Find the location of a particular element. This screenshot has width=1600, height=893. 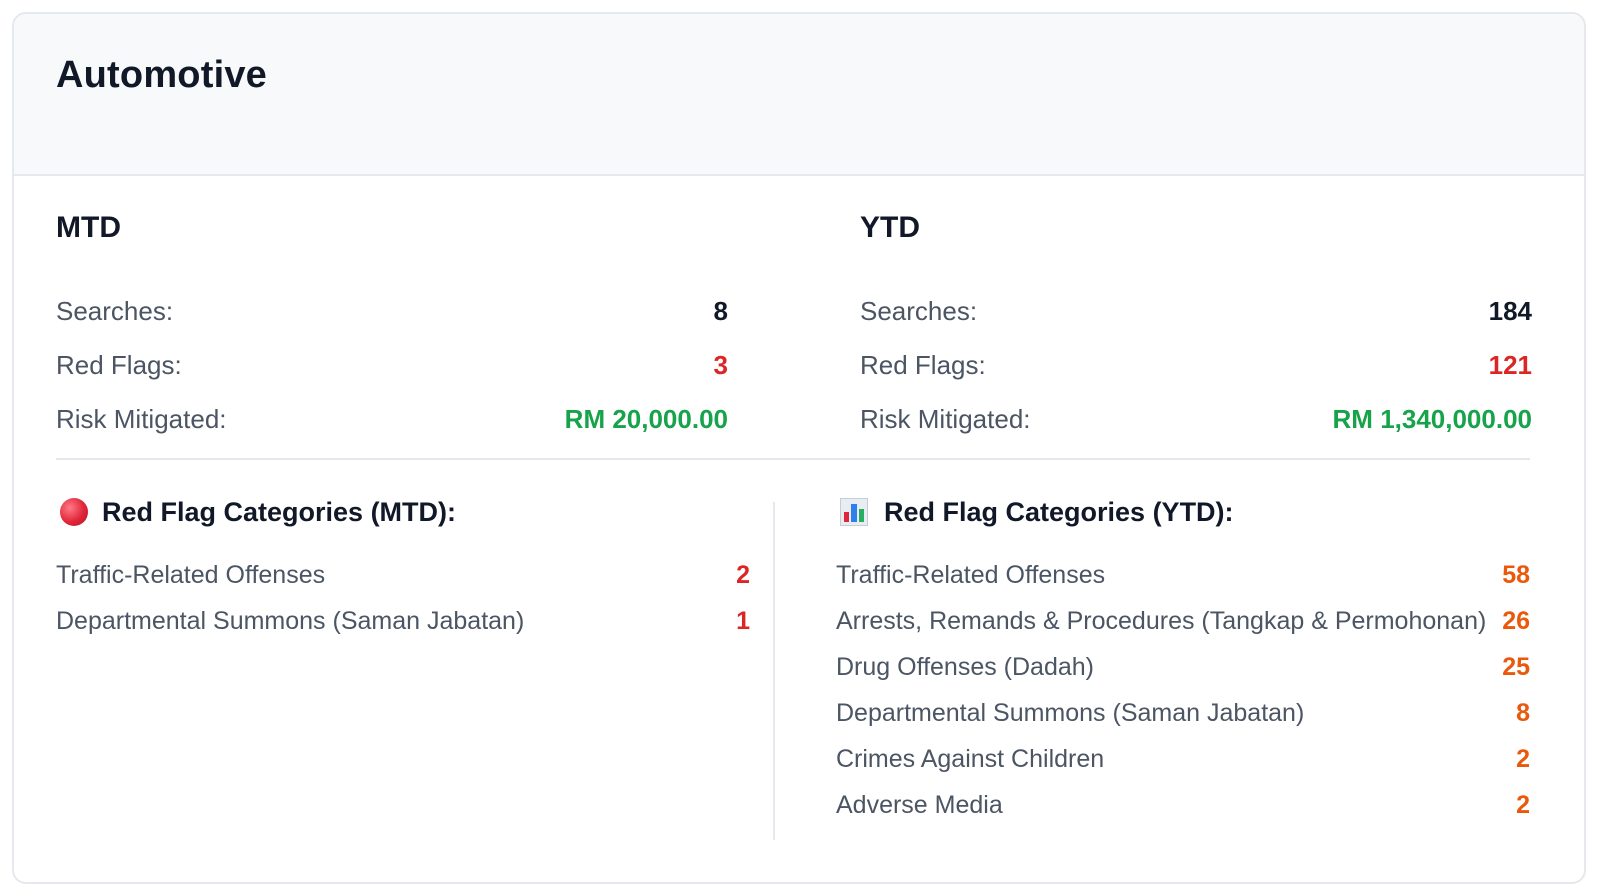

ytd-risk-mitigated-value: RM 1,340,000.00 is located at coordinates (1432, 418).